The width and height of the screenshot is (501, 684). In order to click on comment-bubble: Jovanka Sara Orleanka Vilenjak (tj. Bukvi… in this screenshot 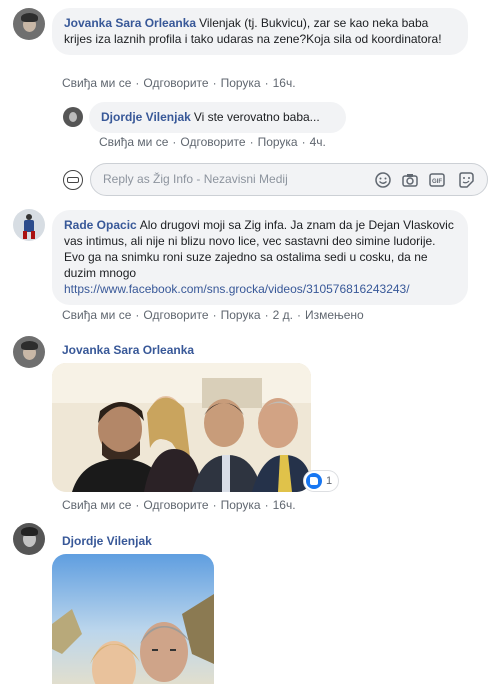, I will do `click(260, 31)`.